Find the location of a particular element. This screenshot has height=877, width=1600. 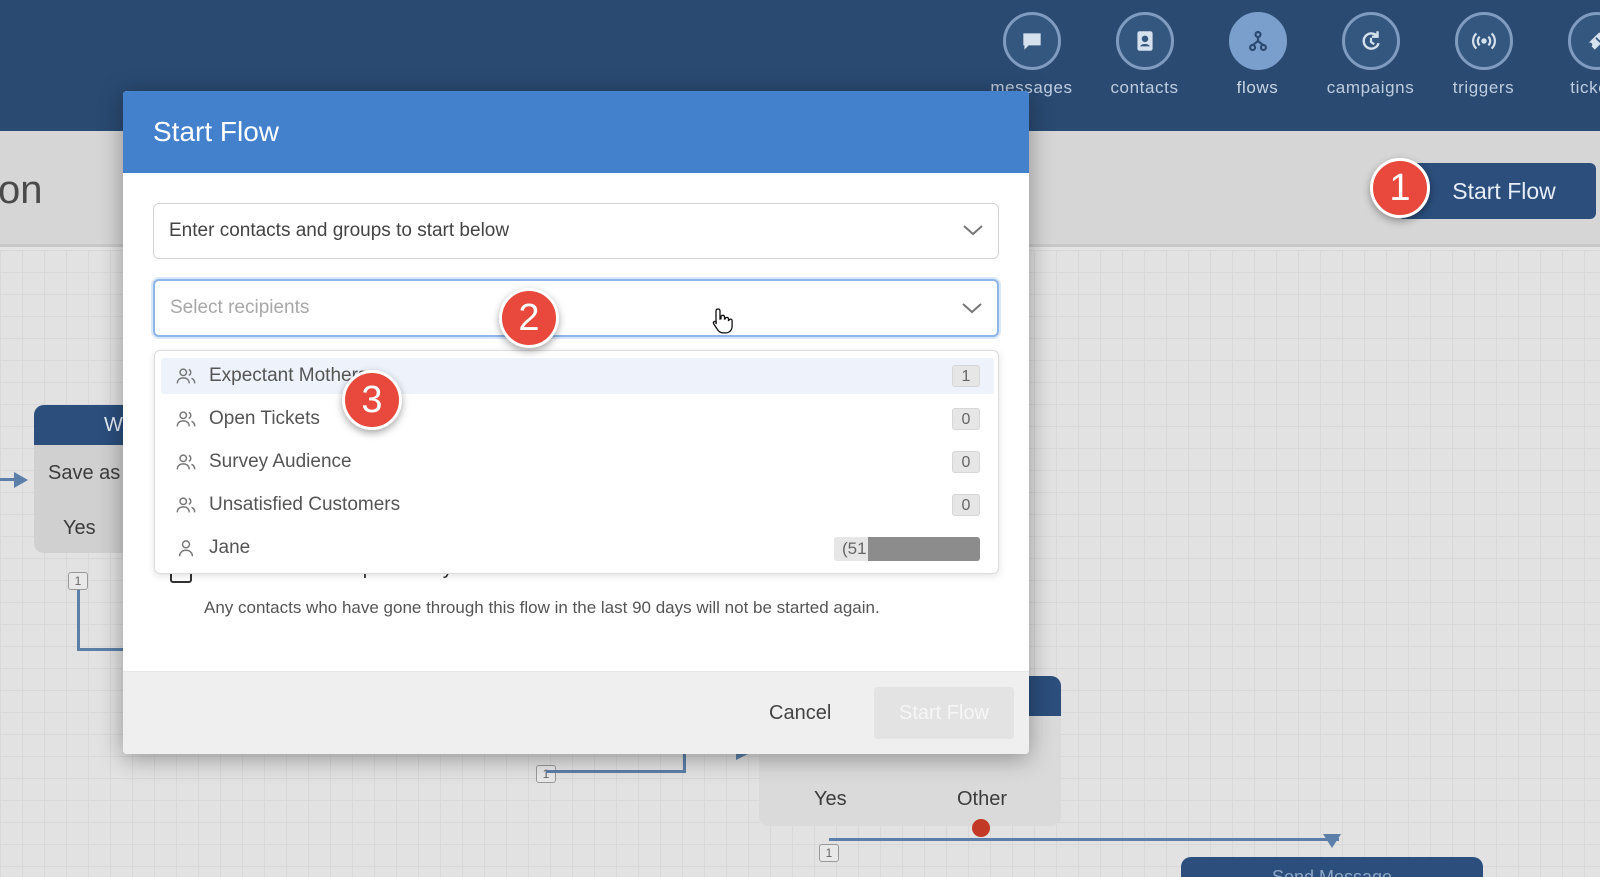

nav-flows: flows is located at coordinates (1257, 55).